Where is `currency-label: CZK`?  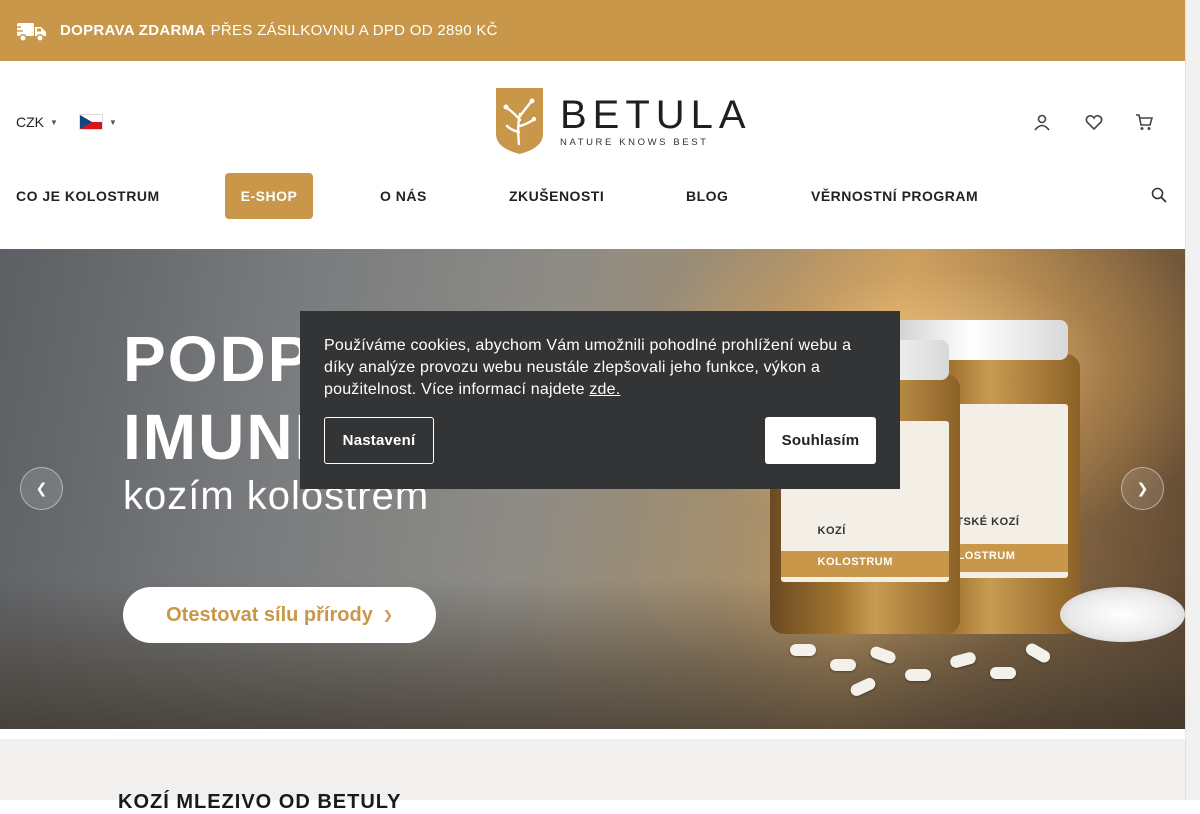
currency-label: CZK is located at coordinates (30, 122).